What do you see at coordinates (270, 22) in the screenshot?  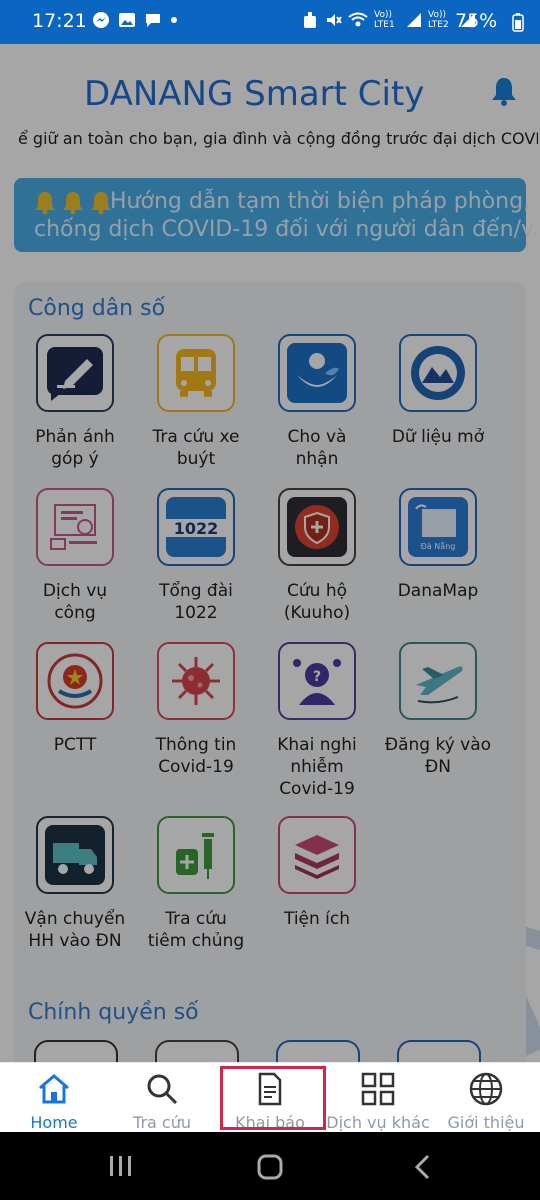 I see `status-bar: 17:21 Vo)) LTE1 Vo)) LTE2 75%` at bounding box center [270, 22].